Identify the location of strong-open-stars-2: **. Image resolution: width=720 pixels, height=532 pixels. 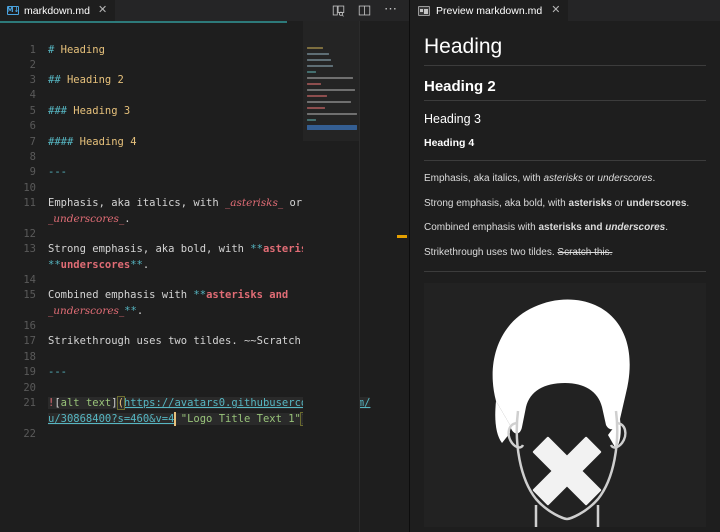
(54, 265).